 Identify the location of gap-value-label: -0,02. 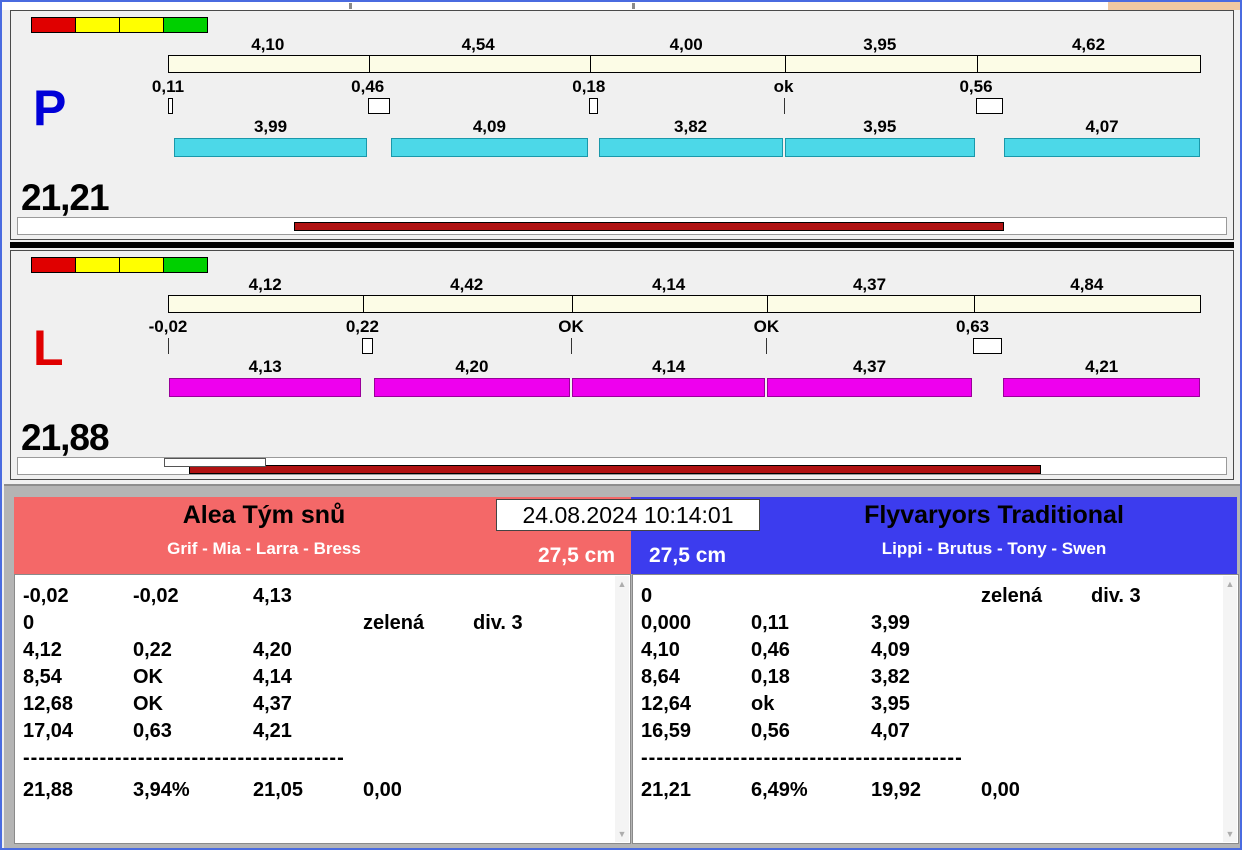
(168, 326).